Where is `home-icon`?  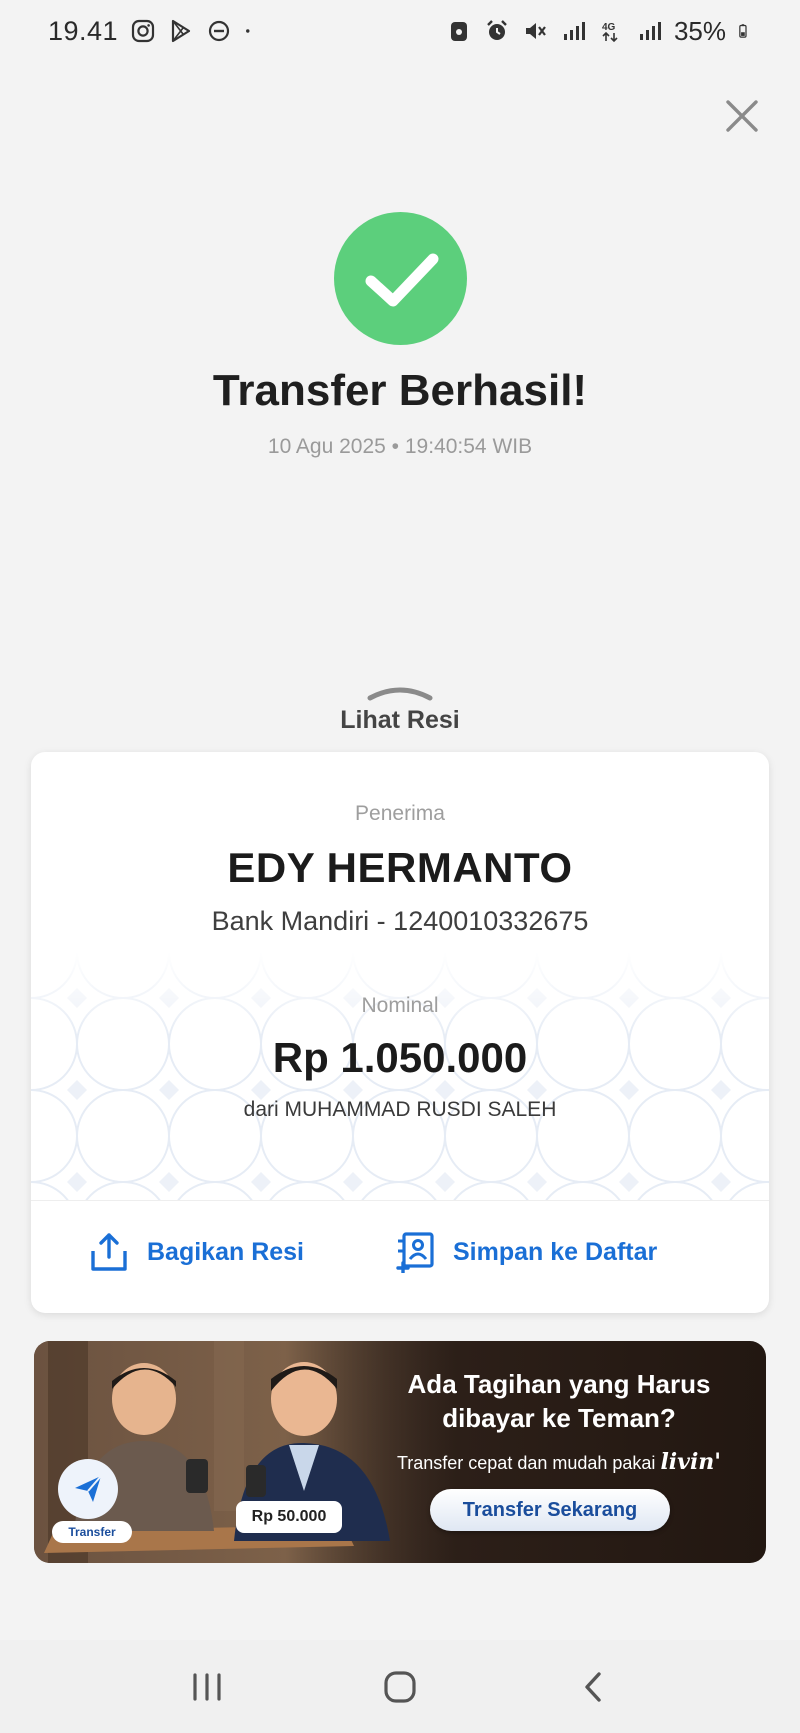 home-icon is located at coordinates (400, 1686).